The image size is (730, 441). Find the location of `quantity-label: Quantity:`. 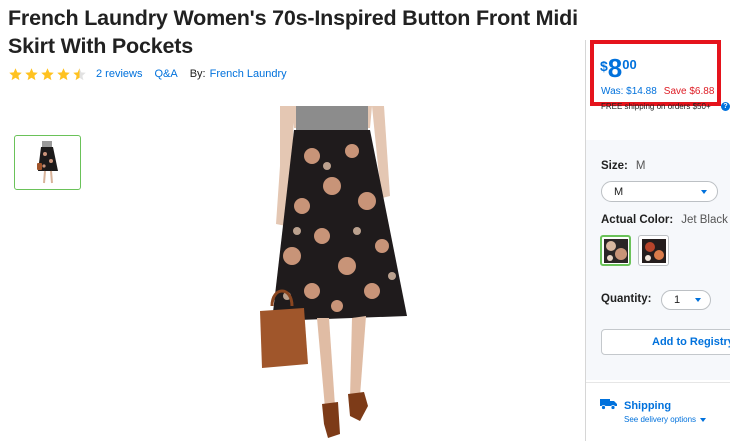

quantity-label: Quantity: is located at coordinates (626, 299).